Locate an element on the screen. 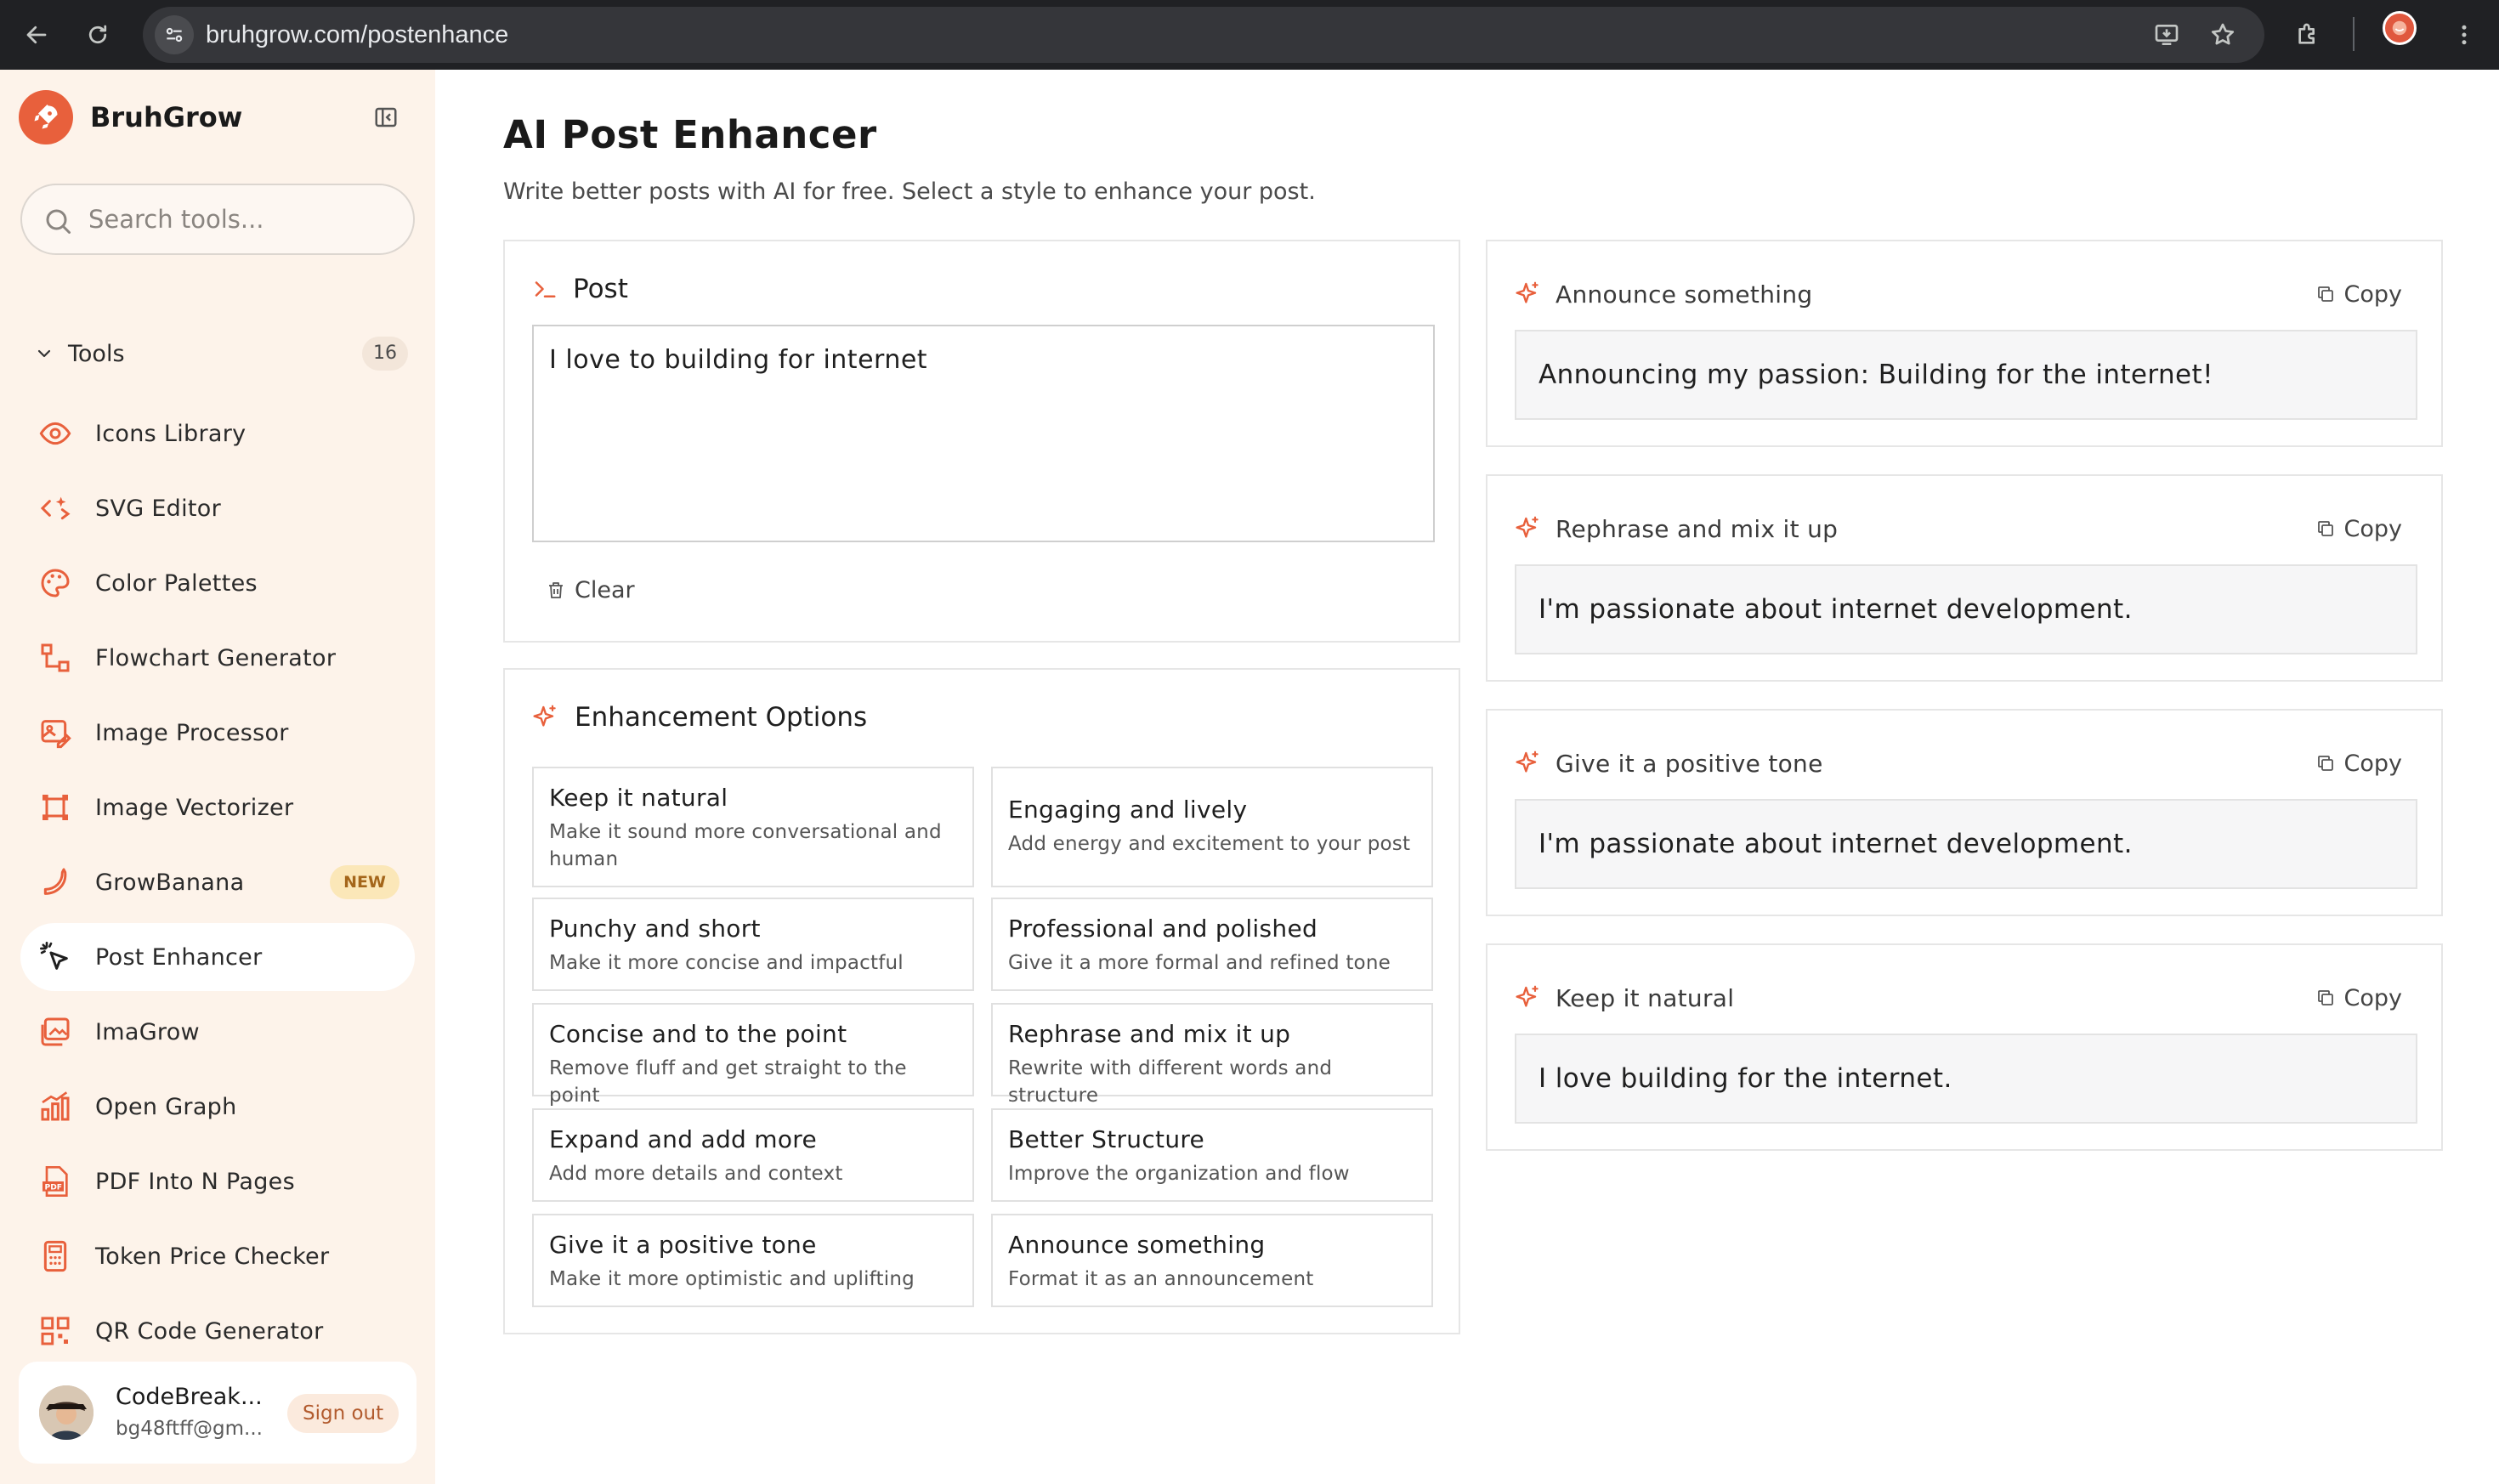 This screenshot has height=1484, width=2499. reload-icon is located at coordinates (97, 34).